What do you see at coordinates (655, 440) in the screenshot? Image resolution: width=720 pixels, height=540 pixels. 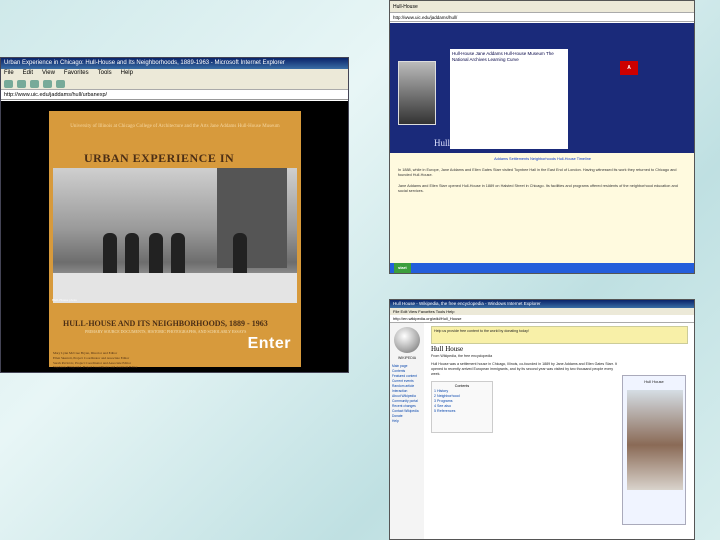 I see `infobox-photo` at bounding box center [655, 440].